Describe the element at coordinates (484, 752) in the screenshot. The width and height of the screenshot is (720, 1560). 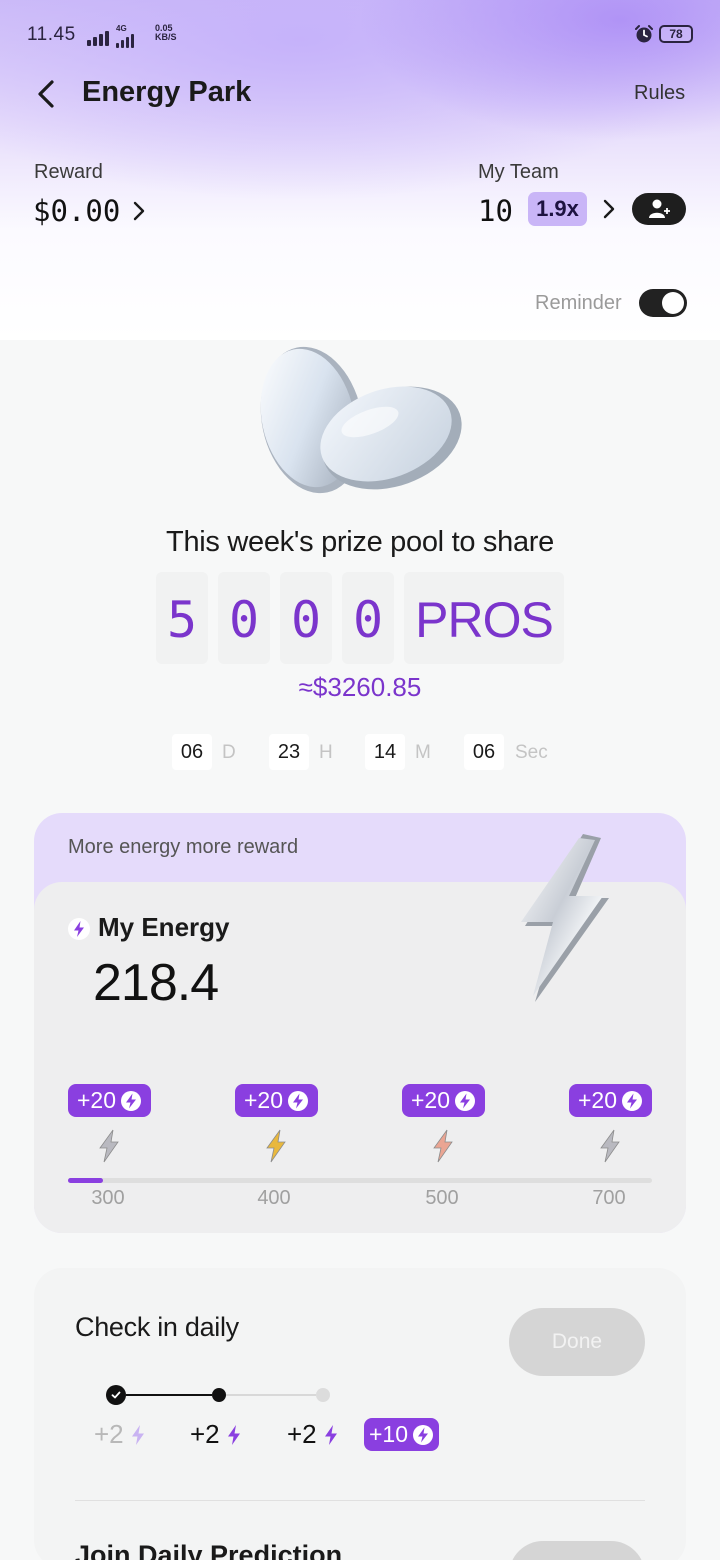
I see `countdown-seconds: 06` at that location.